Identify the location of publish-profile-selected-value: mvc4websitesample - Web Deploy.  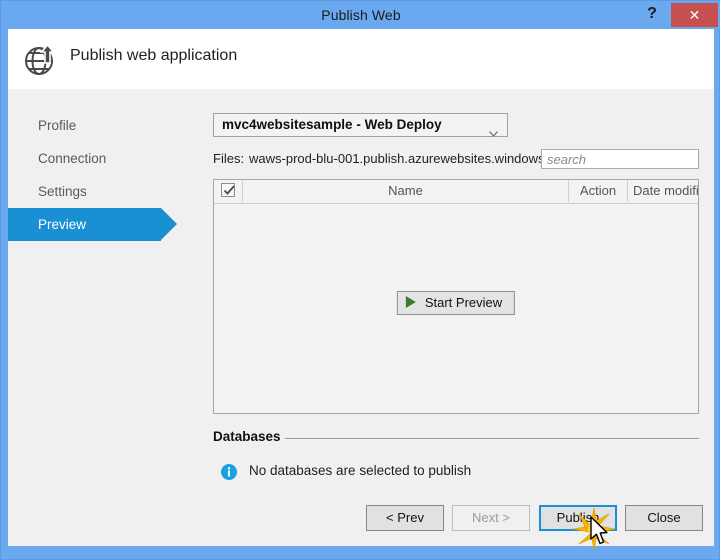
(332, 124).